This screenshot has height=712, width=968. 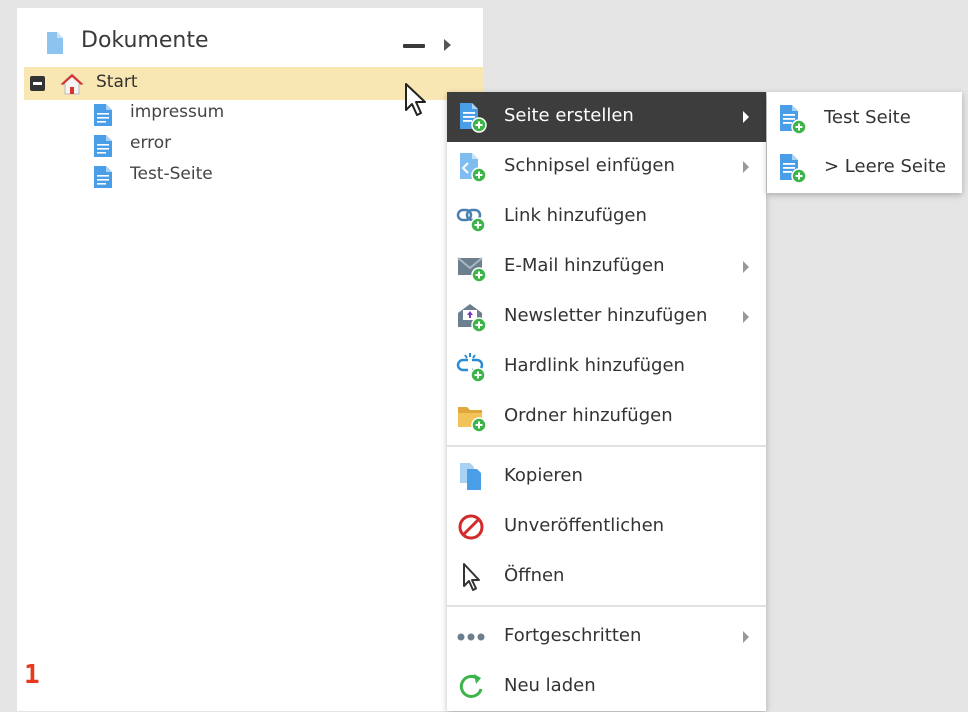 I want to click on tree-node-impressum: impressum, so click(x=244, y=115).